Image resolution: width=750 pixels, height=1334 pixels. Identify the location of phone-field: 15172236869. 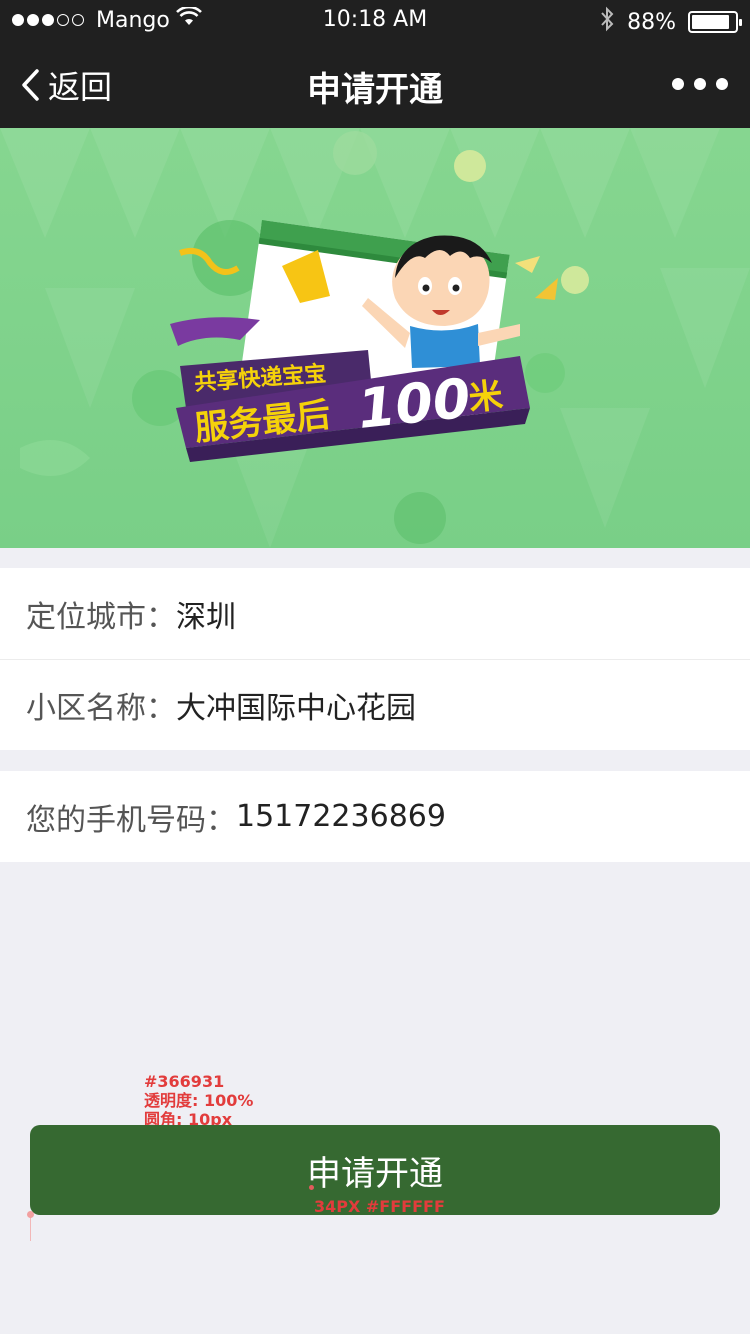
(341, 816).